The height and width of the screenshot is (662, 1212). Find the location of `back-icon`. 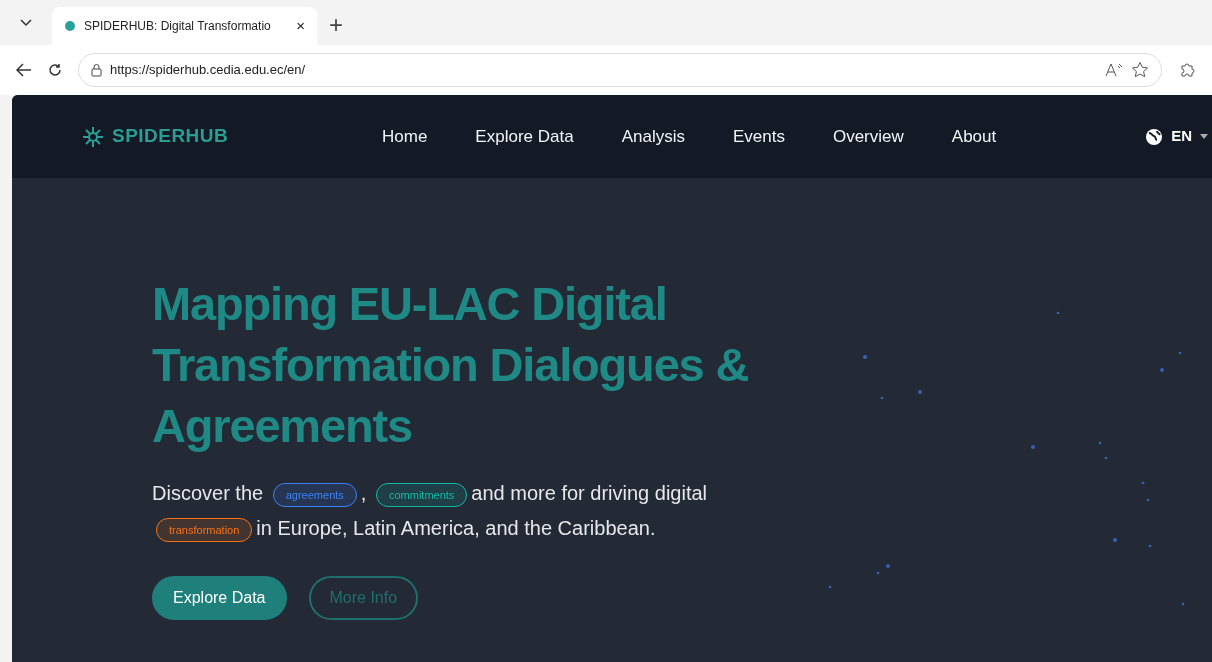

back-icon is located at coordinates (24, 70).